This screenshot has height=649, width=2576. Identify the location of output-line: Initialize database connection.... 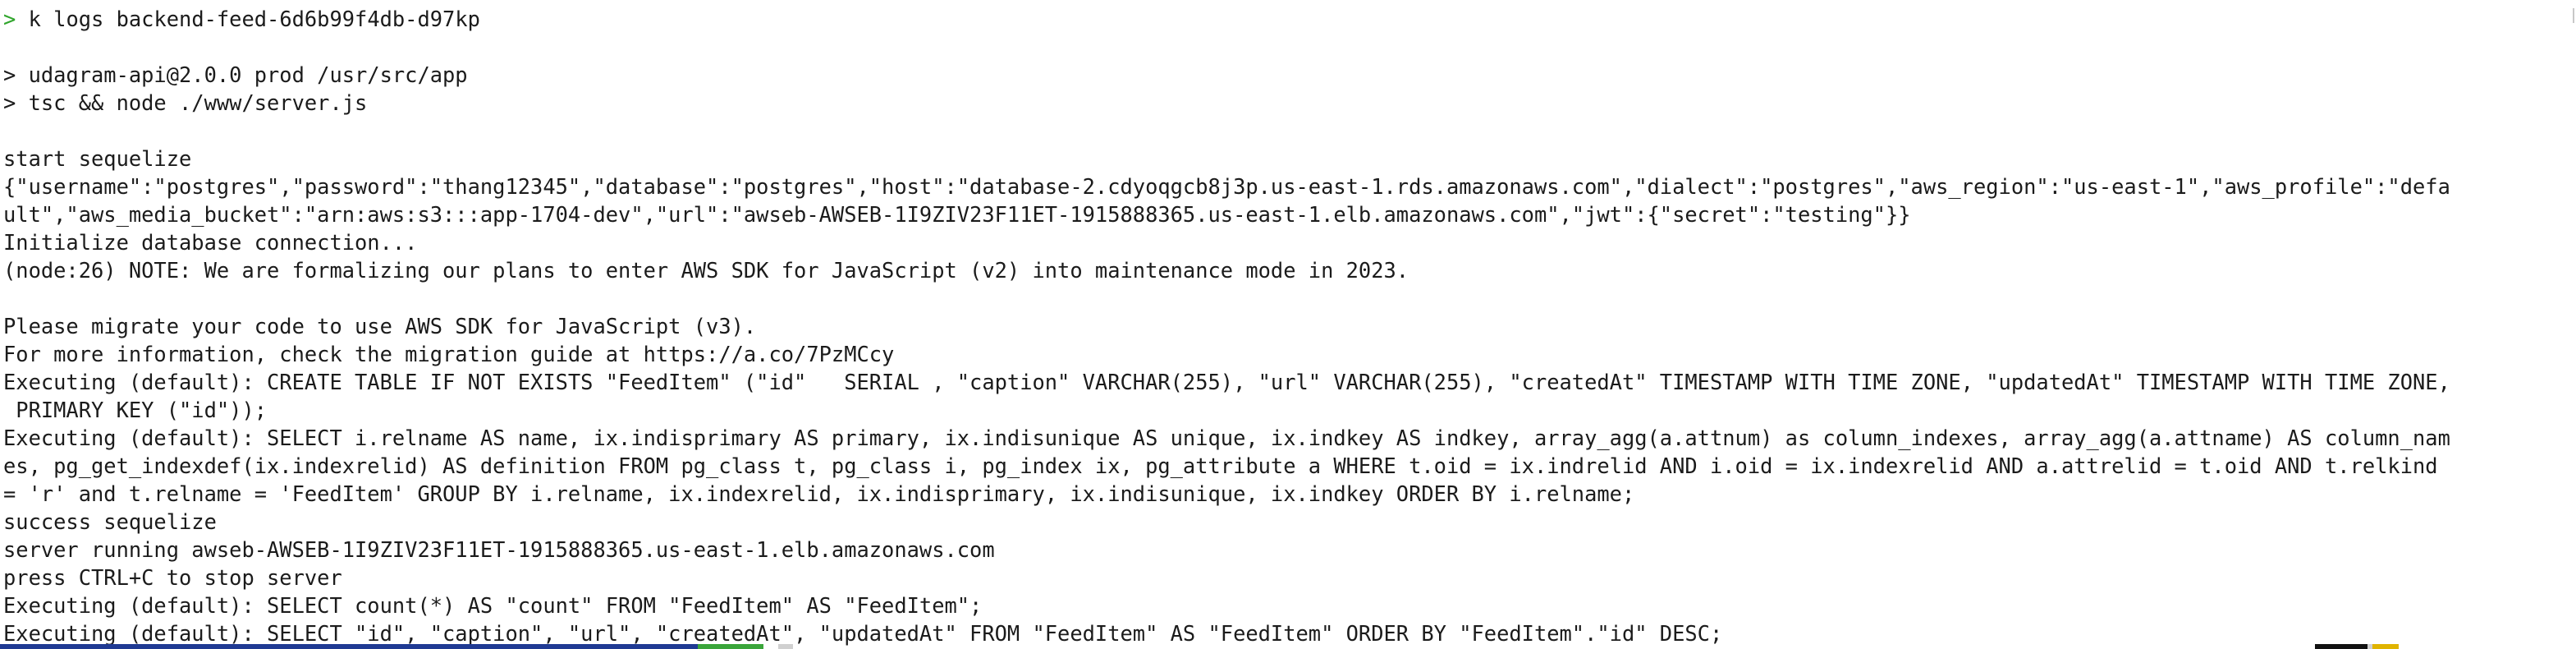
(210, 242).